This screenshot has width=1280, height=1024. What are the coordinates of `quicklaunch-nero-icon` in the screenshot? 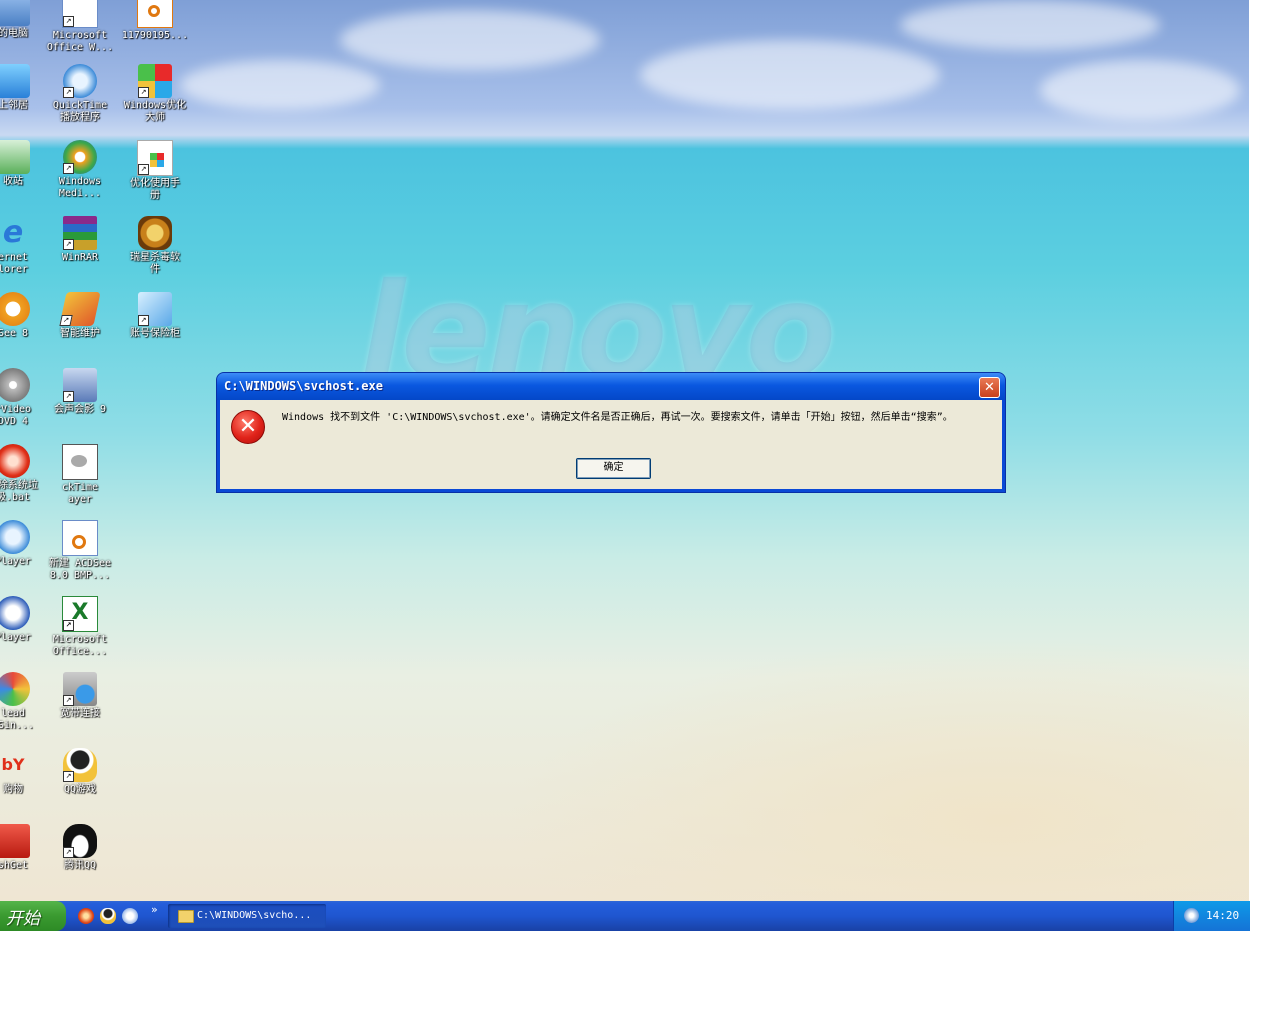 It's located at (86, 916).